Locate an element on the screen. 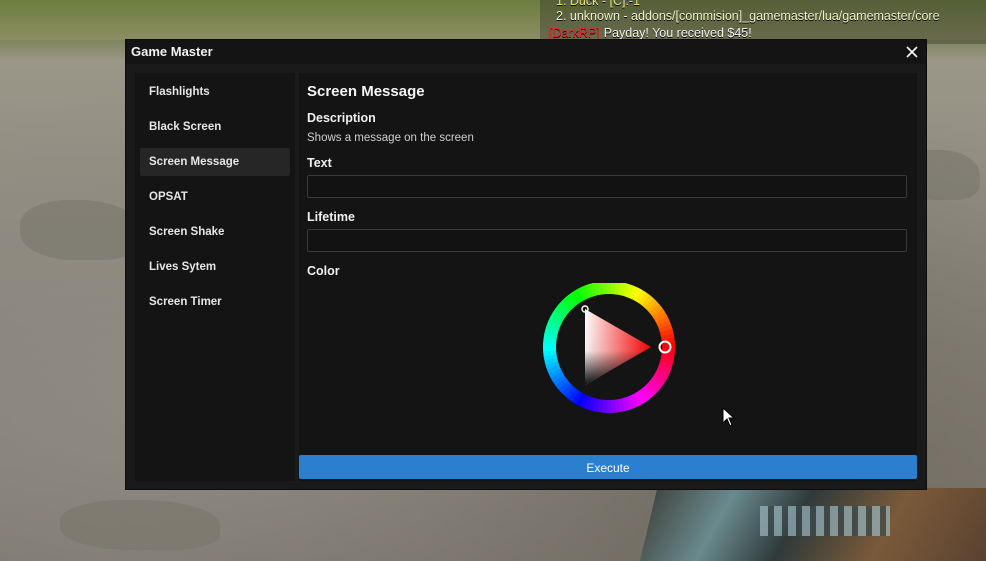  console-line: 1. Duck - [C]:-1 is located at coordinates (598, 4).